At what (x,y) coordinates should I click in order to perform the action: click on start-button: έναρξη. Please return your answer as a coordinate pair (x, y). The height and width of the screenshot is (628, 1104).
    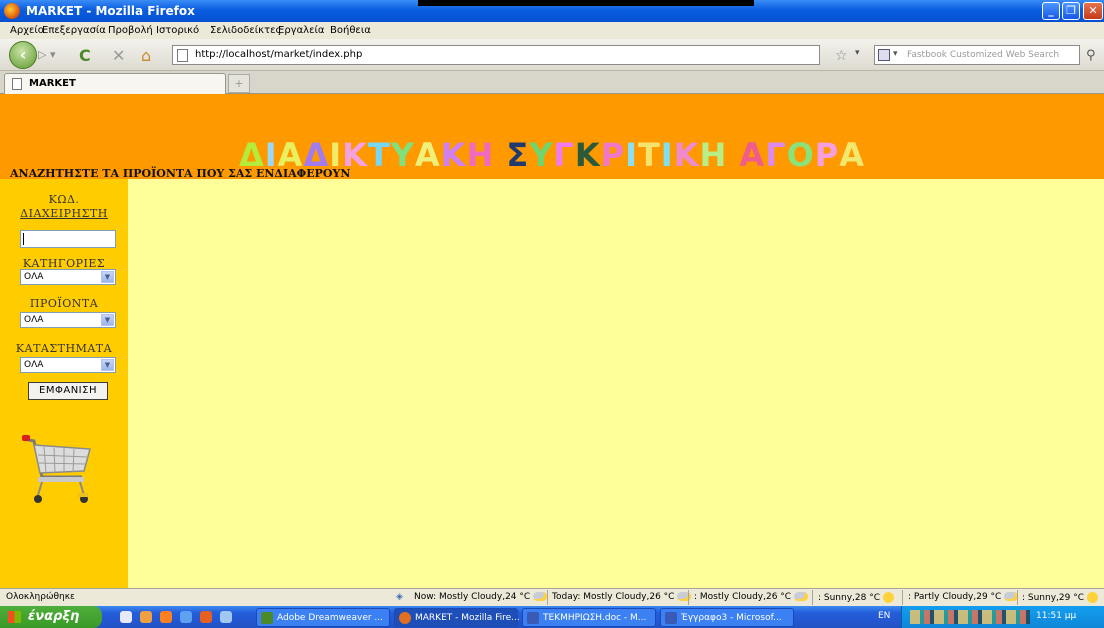
    Looking at the image, I should click on (51, 617).